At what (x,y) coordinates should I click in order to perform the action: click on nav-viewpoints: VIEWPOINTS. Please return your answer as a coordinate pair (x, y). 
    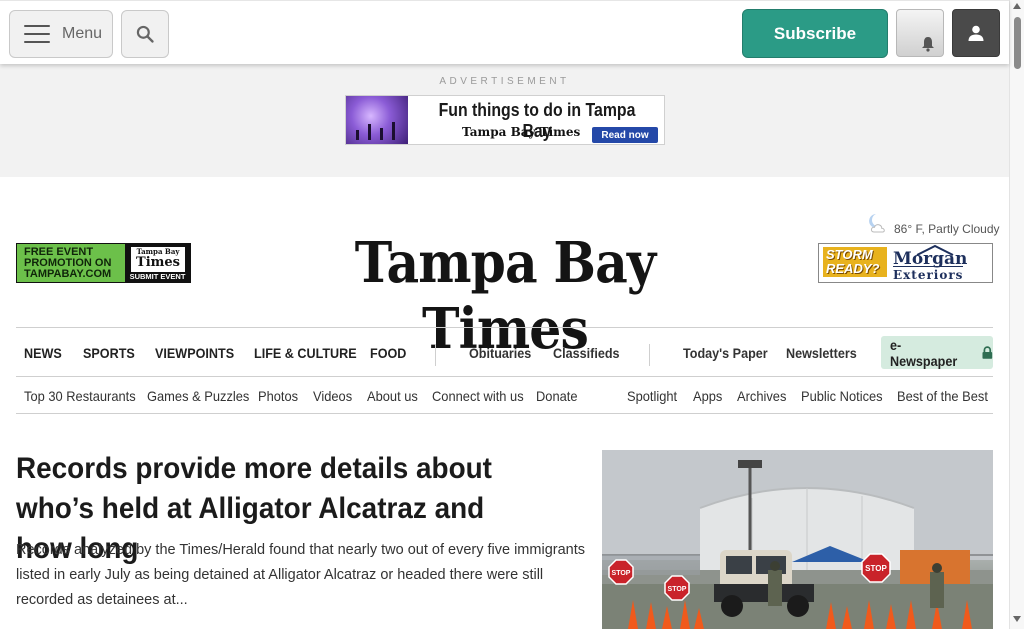
    Looking at the image, I should click on (194, 353).